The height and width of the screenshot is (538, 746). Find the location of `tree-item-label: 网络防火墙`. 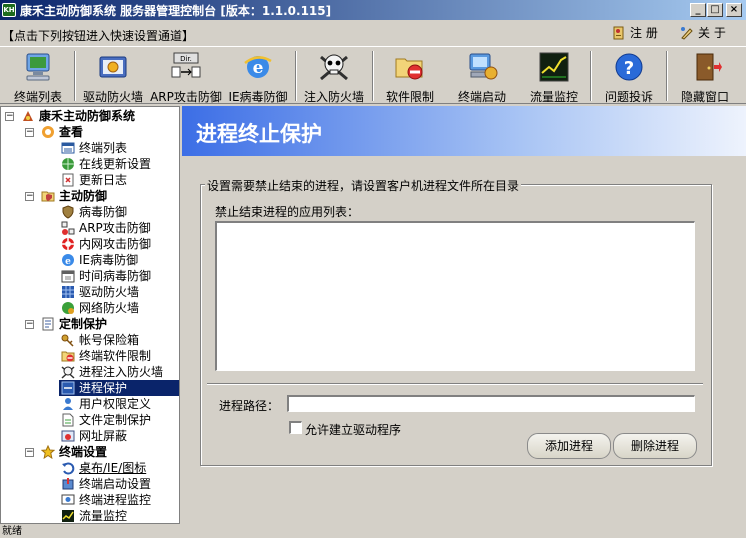

tree-item-label: 网络防火墙 is located at coordinates (109, 308).